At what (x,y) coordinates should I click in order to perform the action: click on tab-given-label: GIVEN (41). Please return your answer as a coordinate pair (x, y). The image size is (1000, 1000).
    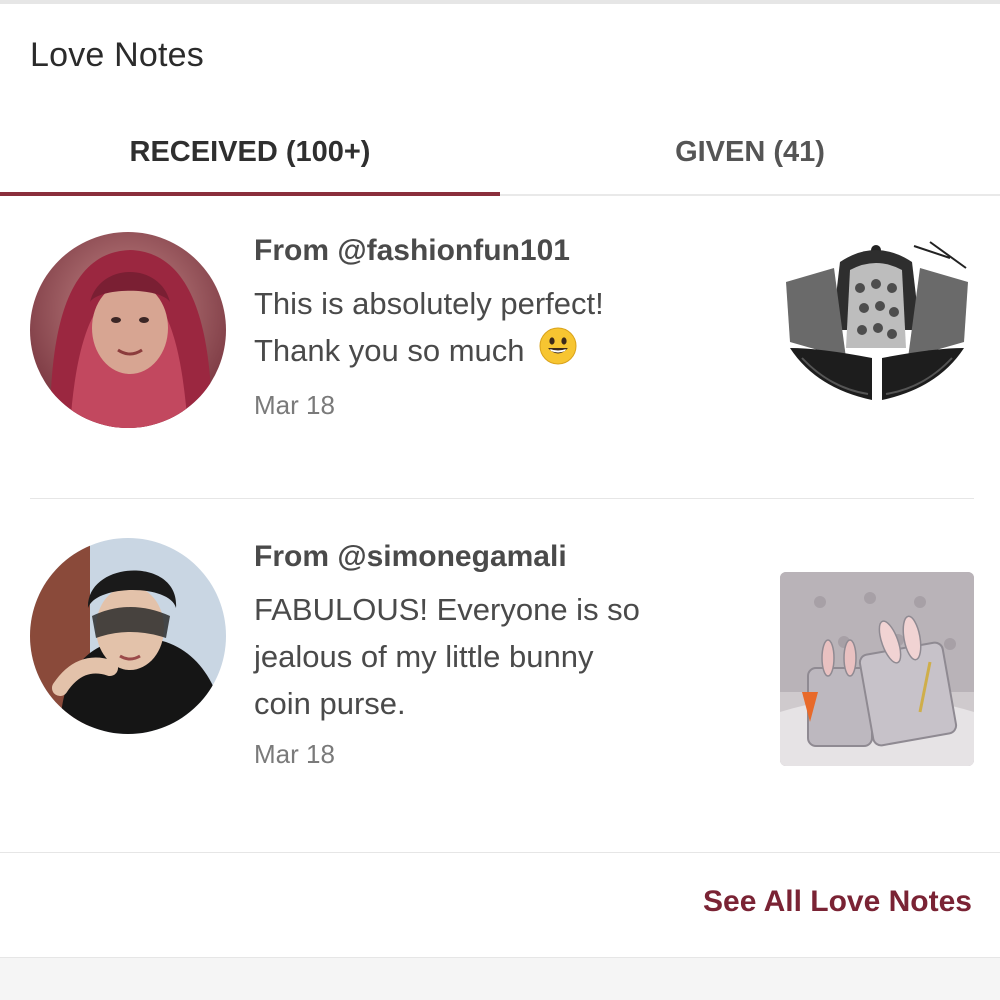
    Looking at the image, I should click on (750, 151).